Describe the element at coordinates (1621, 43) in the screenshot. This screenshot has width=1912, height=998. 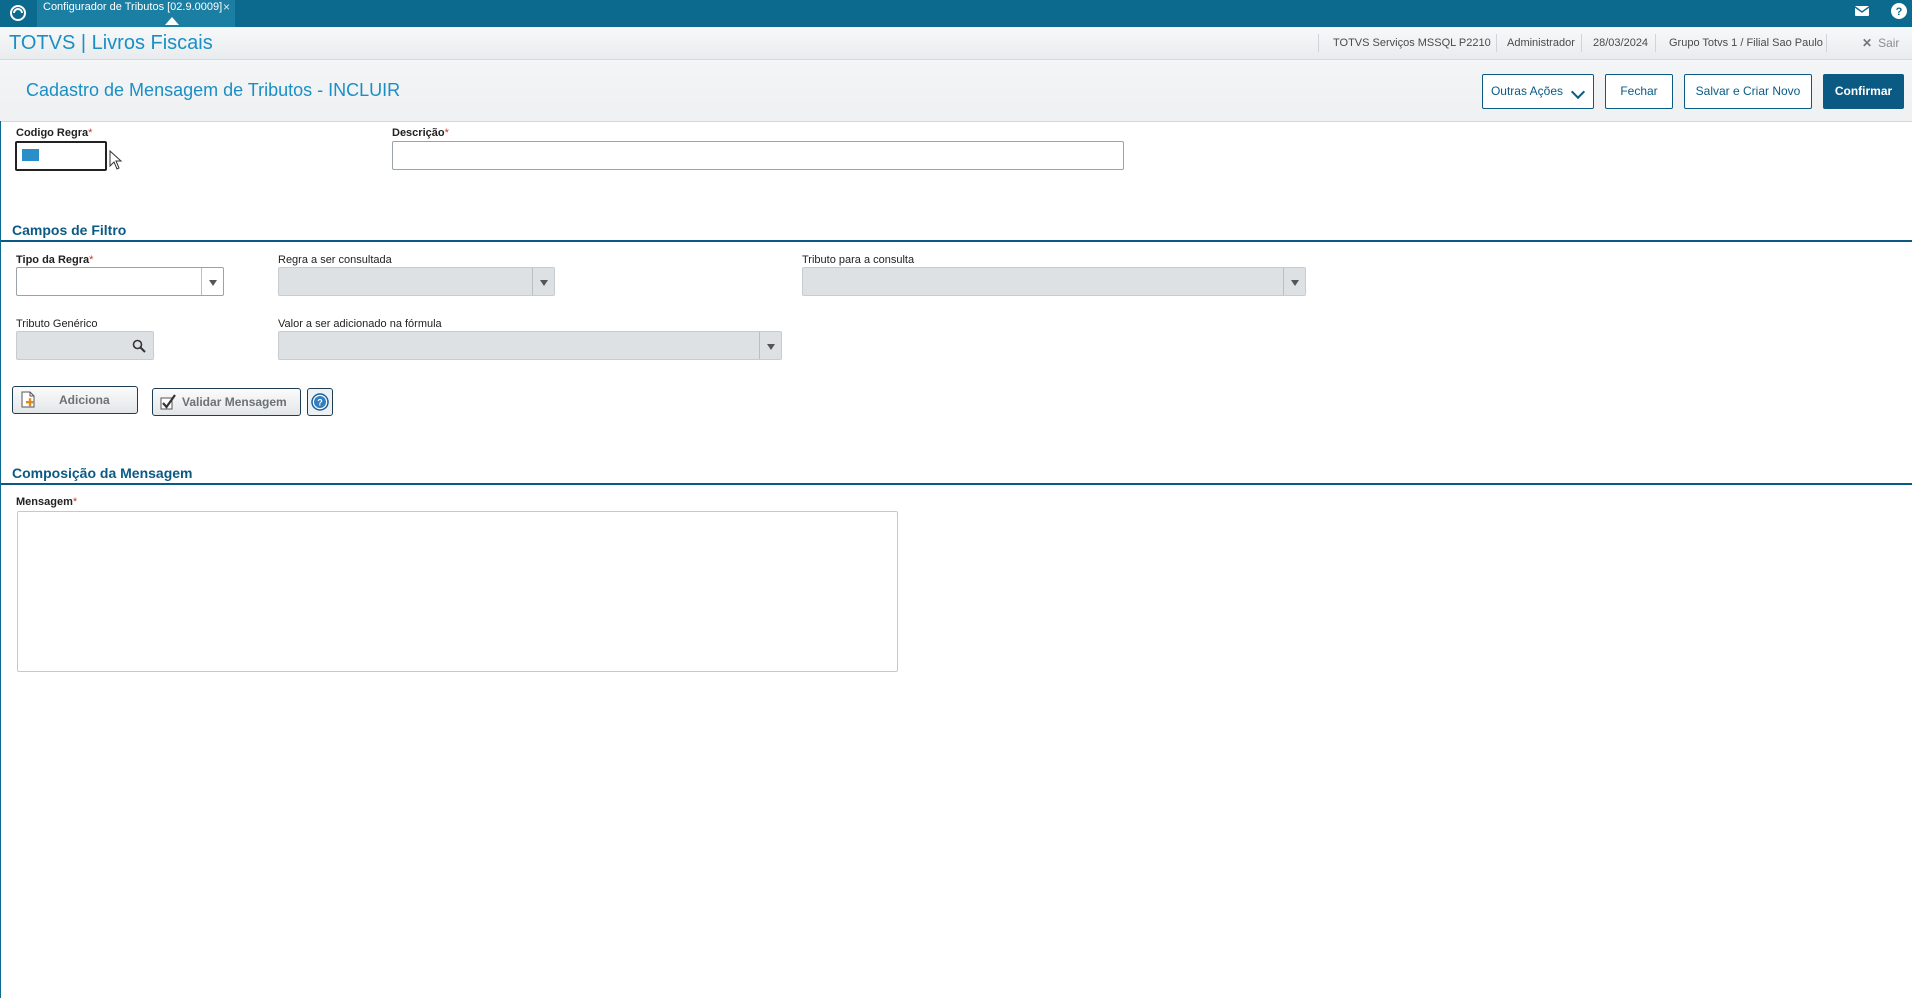
I see `date-label: 28/03/2024` at that location.